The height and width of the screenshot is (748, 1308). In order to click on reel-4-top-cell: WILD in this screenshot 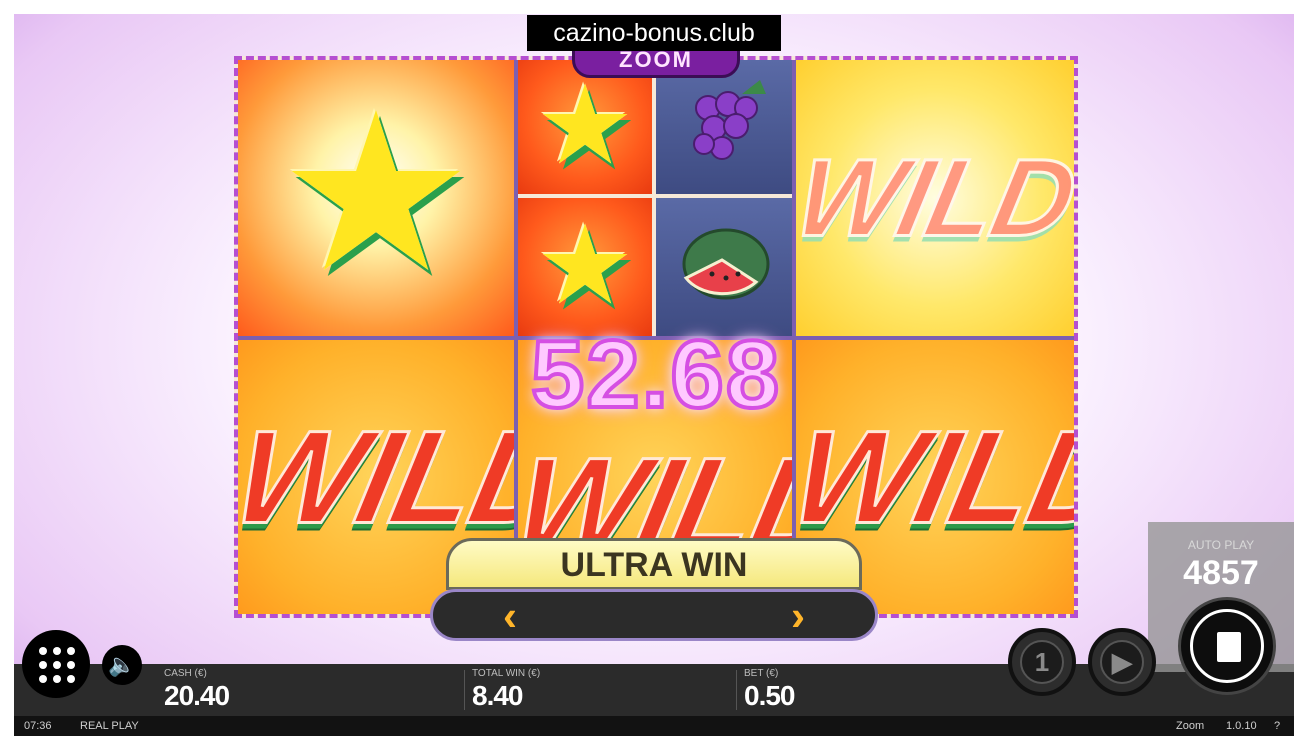, I will do `click(935, 198)`.